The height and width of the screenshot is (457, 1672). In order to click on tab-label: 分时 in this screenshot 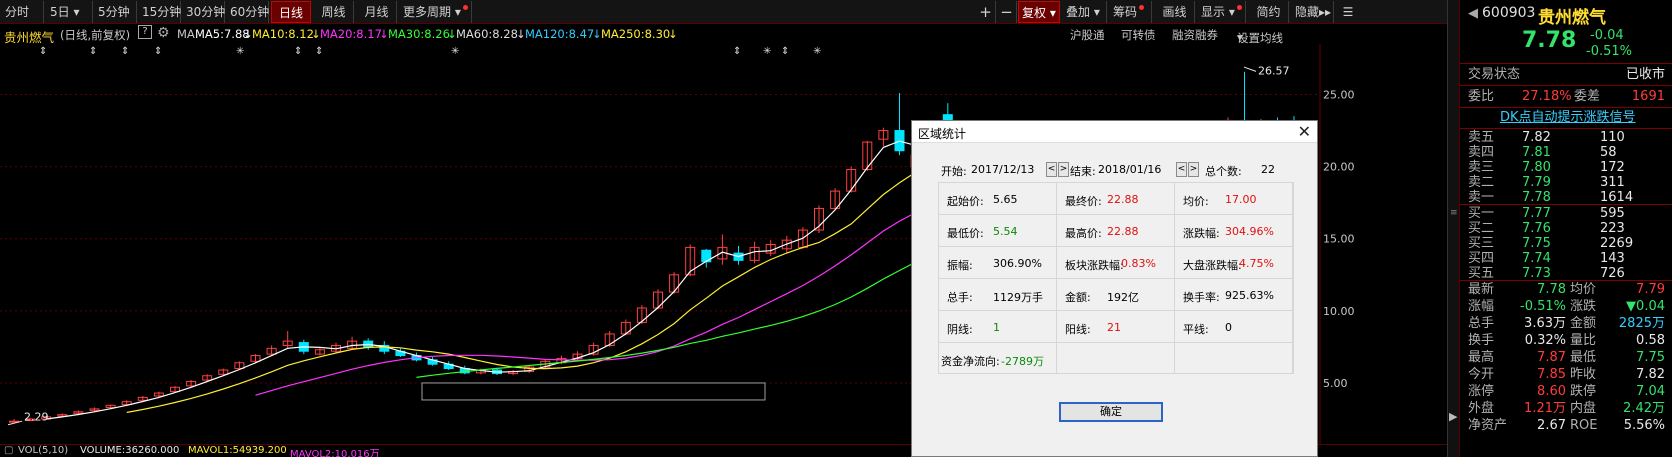, I will do `click(17, 12)`.